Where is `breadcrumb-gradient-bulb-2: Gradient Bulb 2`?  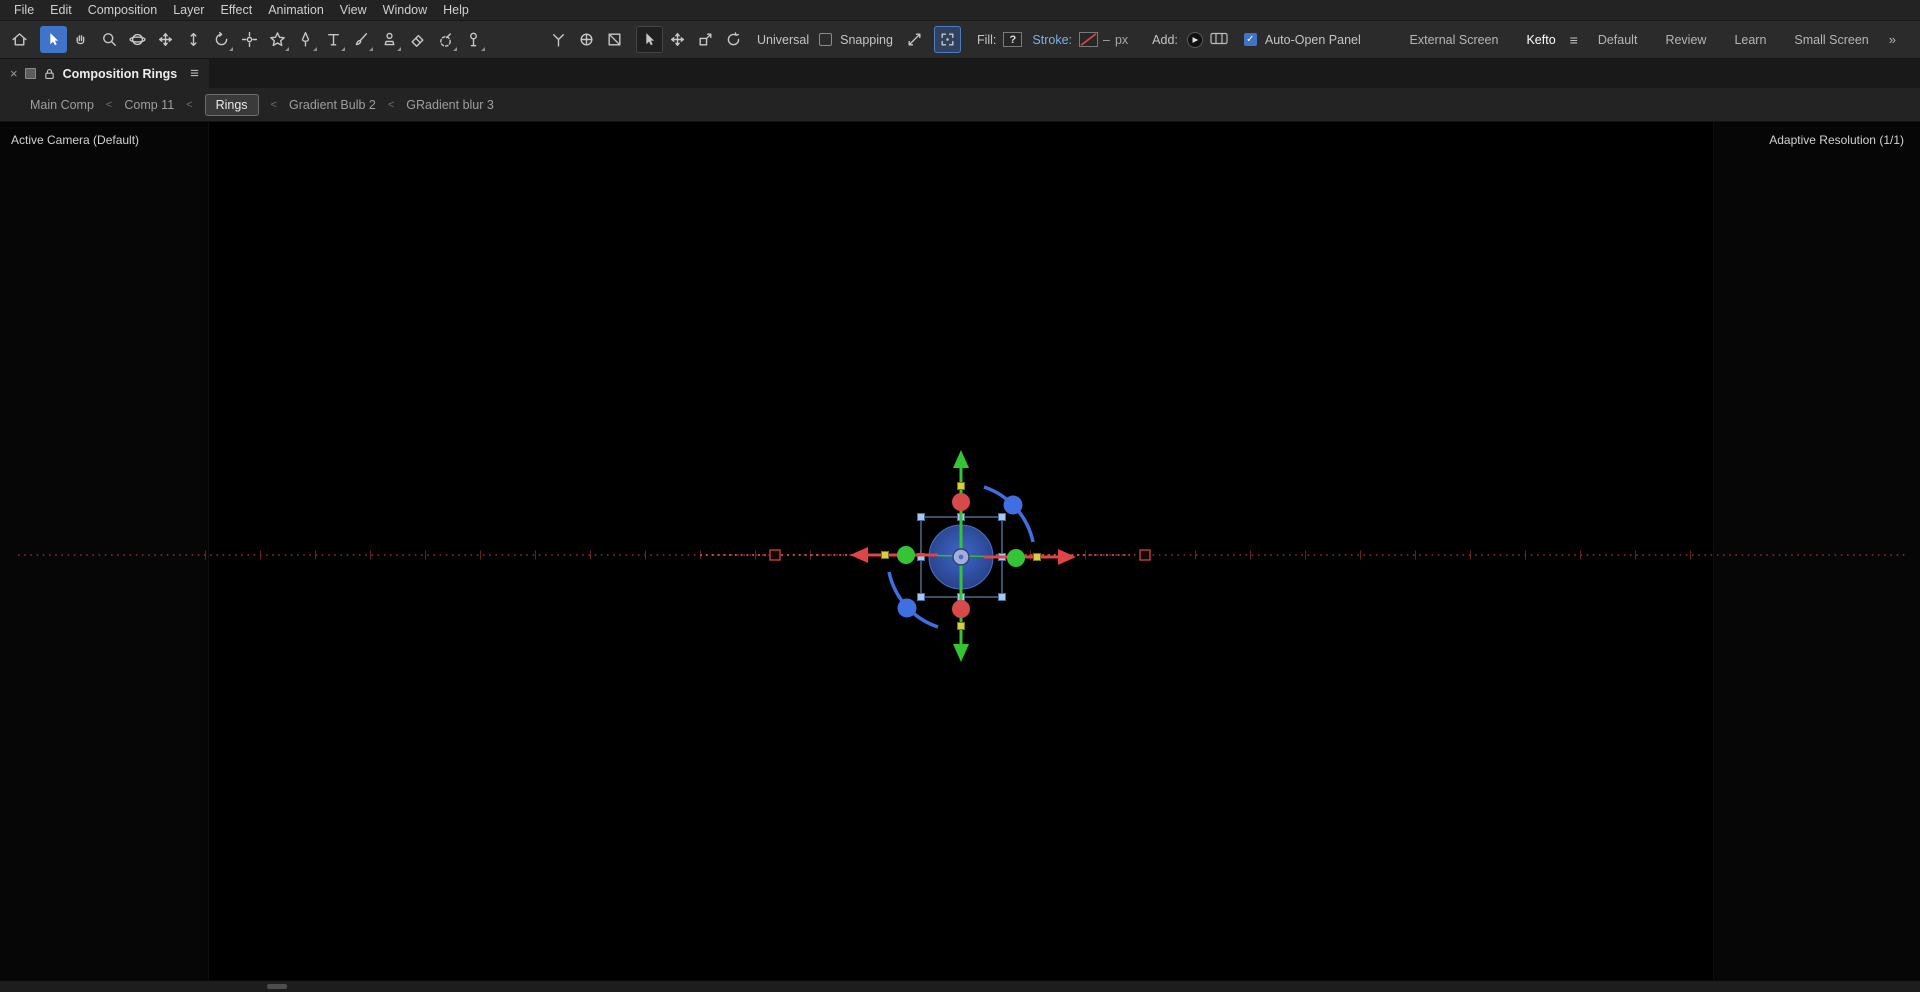 breadcrumb-gradient-bulb-2: Gradient Bulb 2 is located at coordinates (332, 105).